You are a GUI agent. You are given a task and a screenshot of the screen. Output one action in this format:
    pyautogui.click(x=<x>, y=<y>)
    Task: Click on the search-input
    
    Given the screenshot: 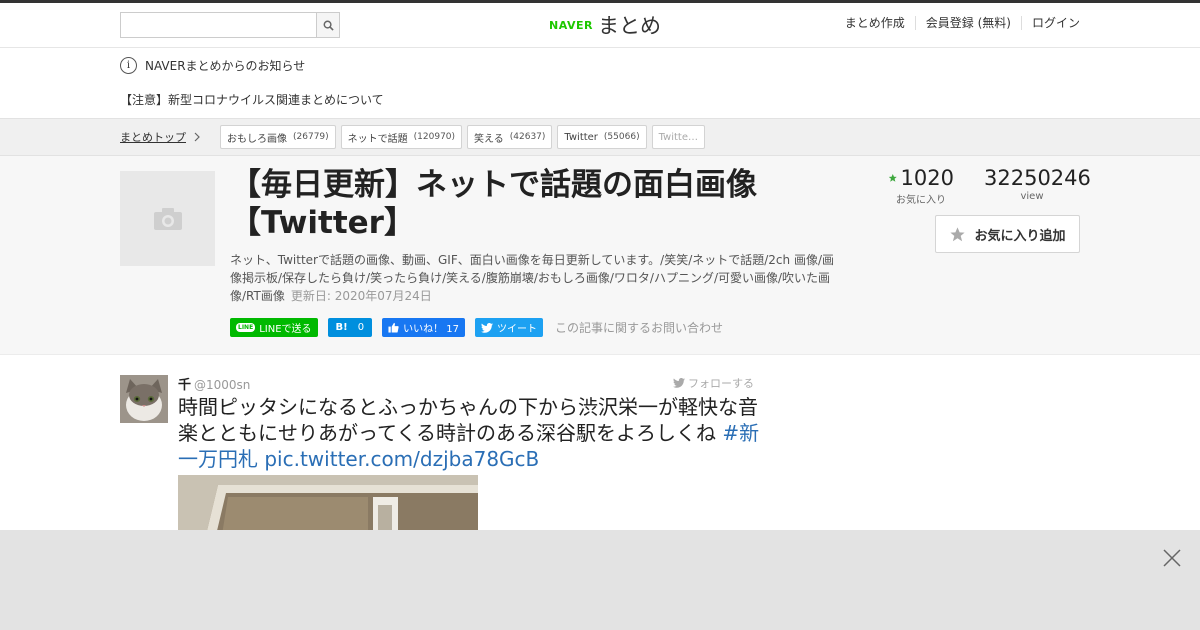 What is the action you would take?
    pyautogui.click(x=218, y=25)
    